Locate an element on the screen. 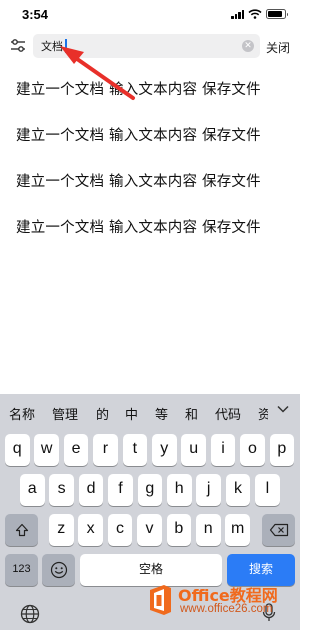 Image resolution: width=320 pixels, height=630 pixels. emoji-icon is located at coordinates (58, 570).